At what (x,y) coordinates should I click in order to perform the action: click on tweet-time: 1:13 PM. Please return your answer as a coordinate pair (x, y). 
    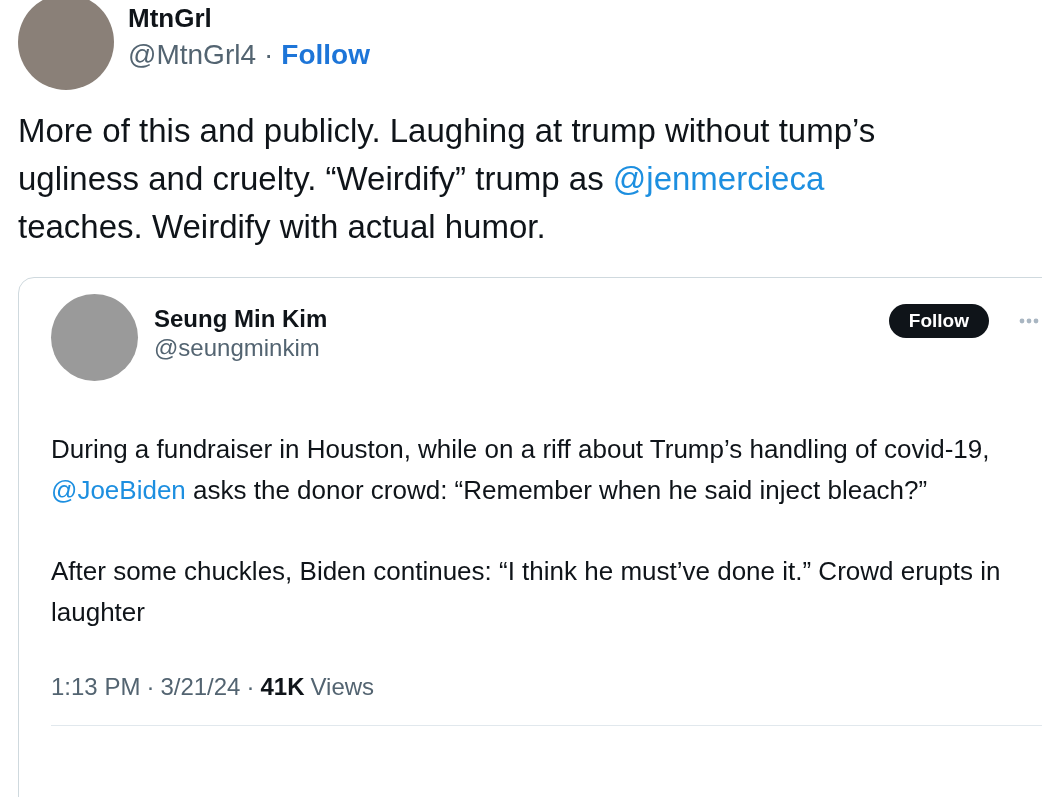
    Looking at the image, I should click on (96, 687).